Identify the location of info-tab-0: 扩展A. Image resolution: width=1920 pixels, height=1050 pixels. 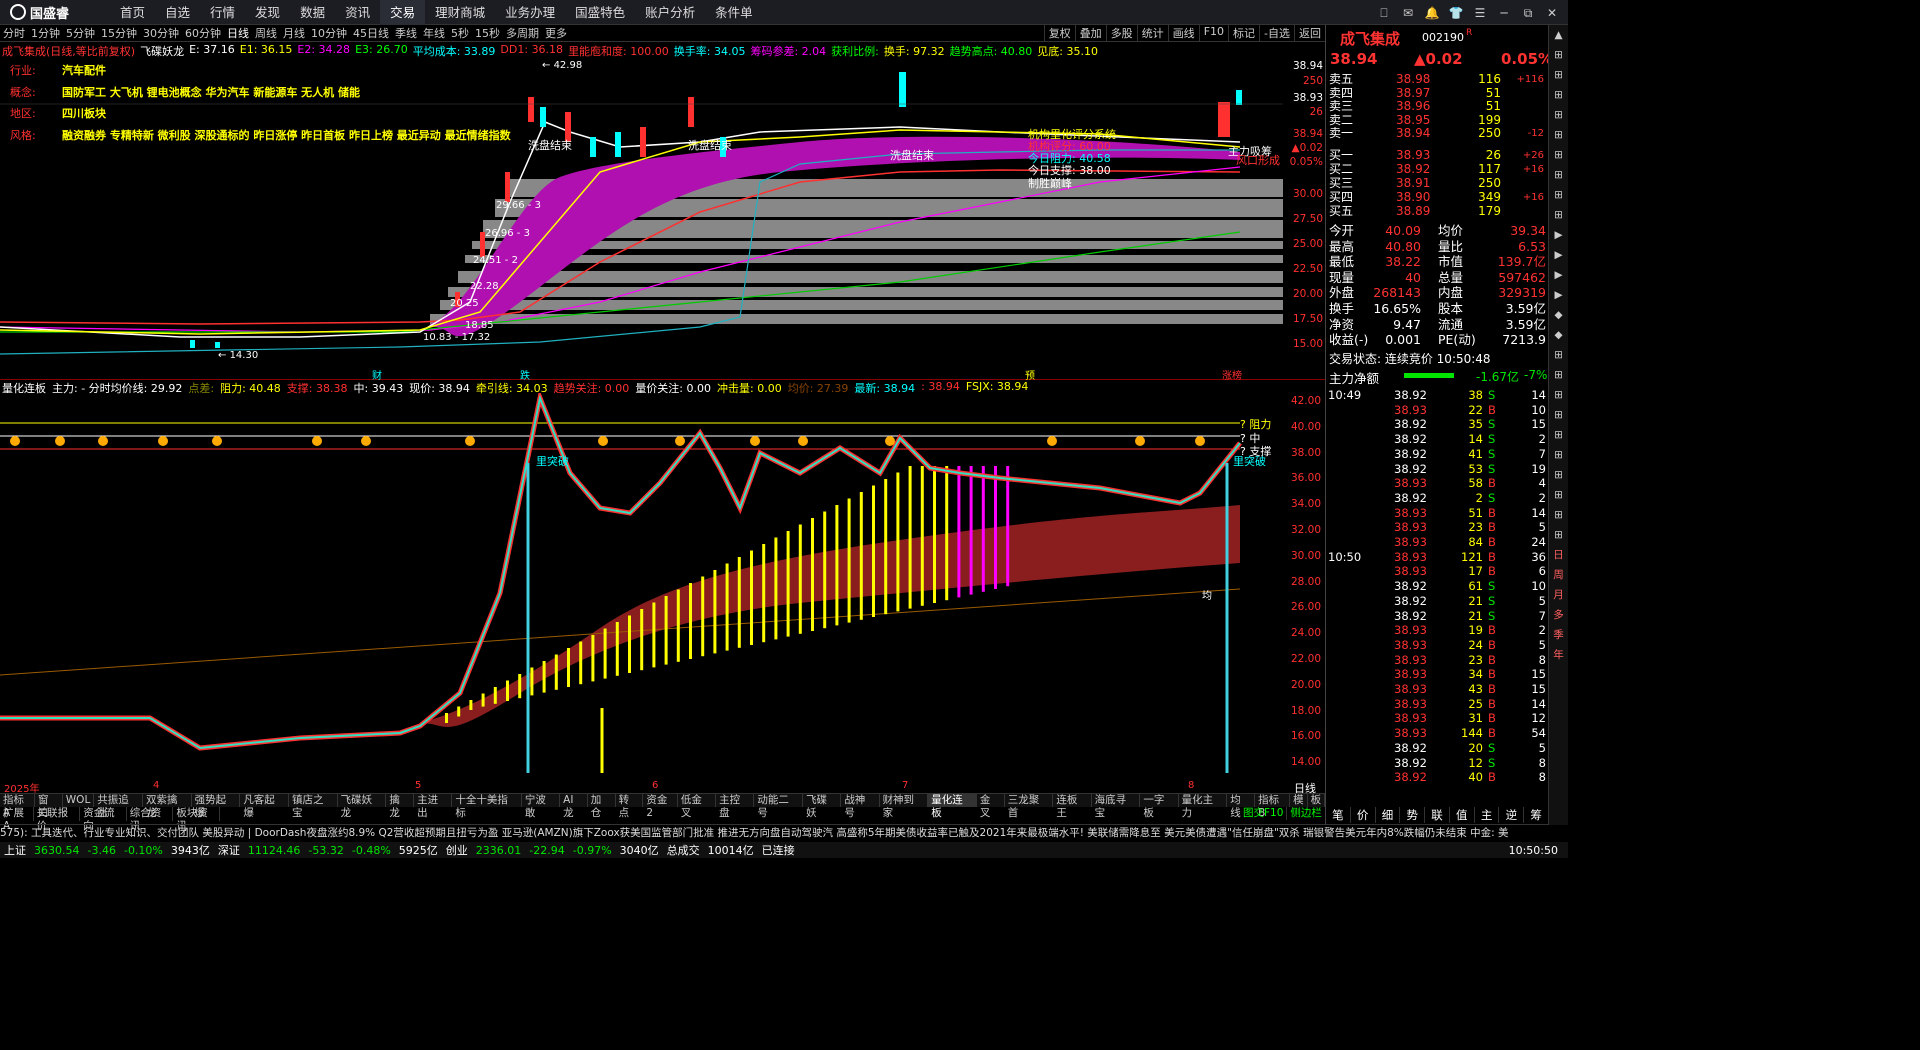
(17, 819).